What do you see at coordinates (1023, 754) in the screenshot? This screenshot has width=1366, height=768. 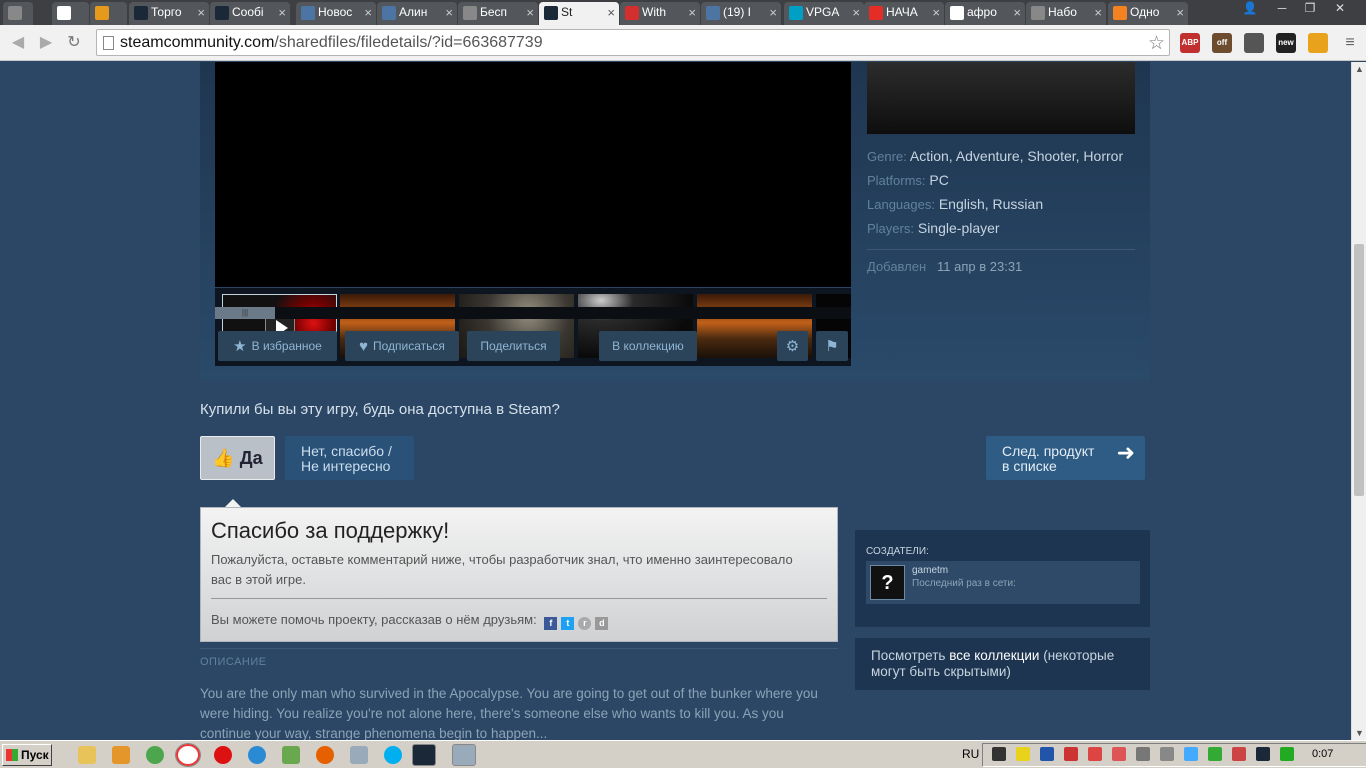 I see `shield-icon` at bounding box center [1023, 754].